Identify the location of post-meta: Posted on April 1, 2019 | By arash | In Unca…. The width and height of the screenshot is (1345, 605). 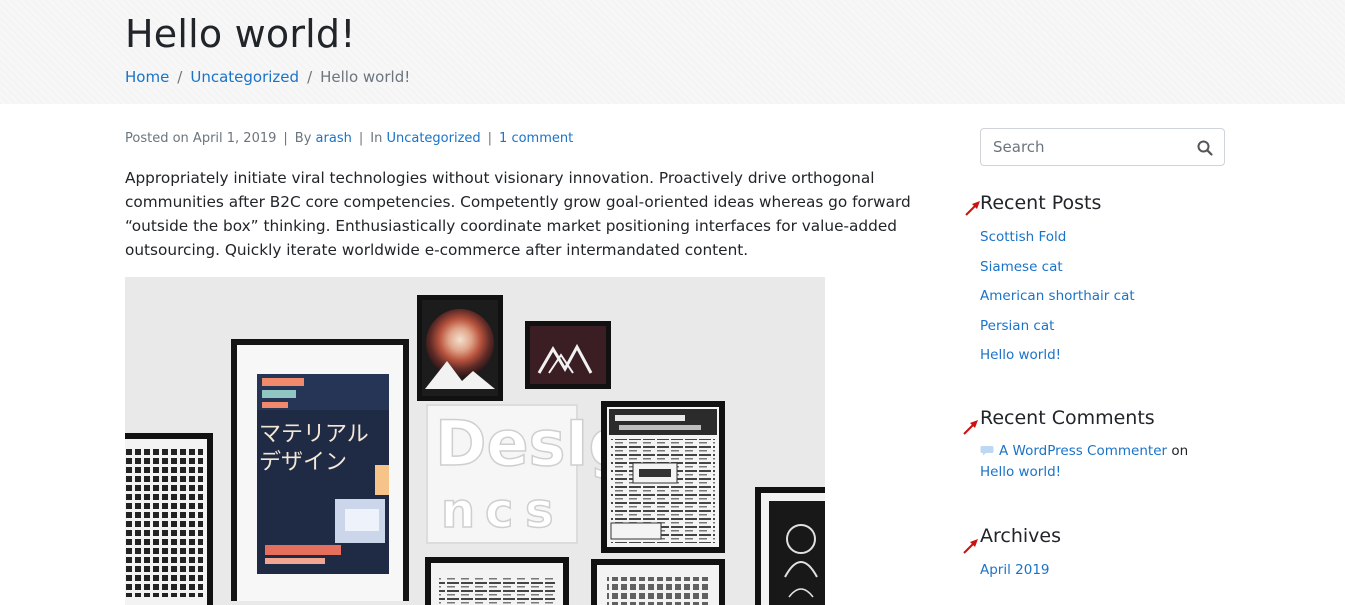
(349, 138).